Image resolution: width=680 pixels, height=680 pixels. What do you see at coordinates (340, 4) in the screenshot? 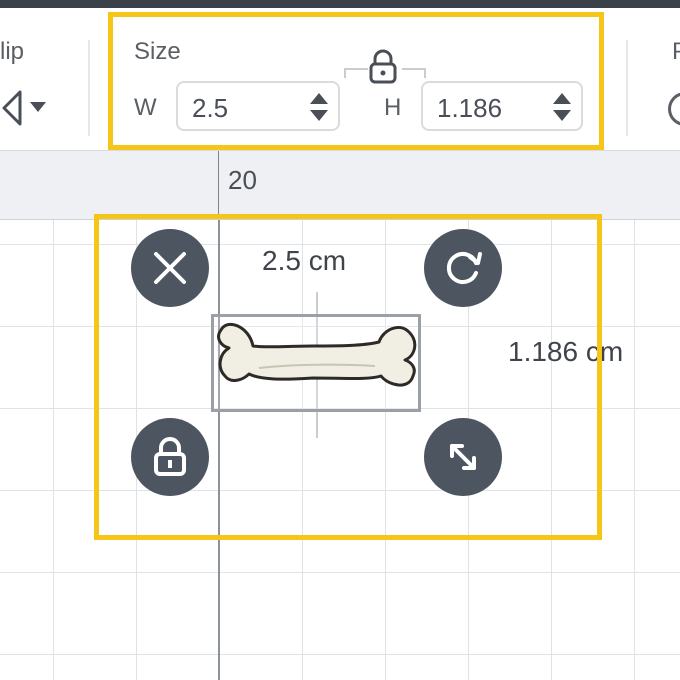
I see `top-bar-strip` at bounding box center [340, 4].